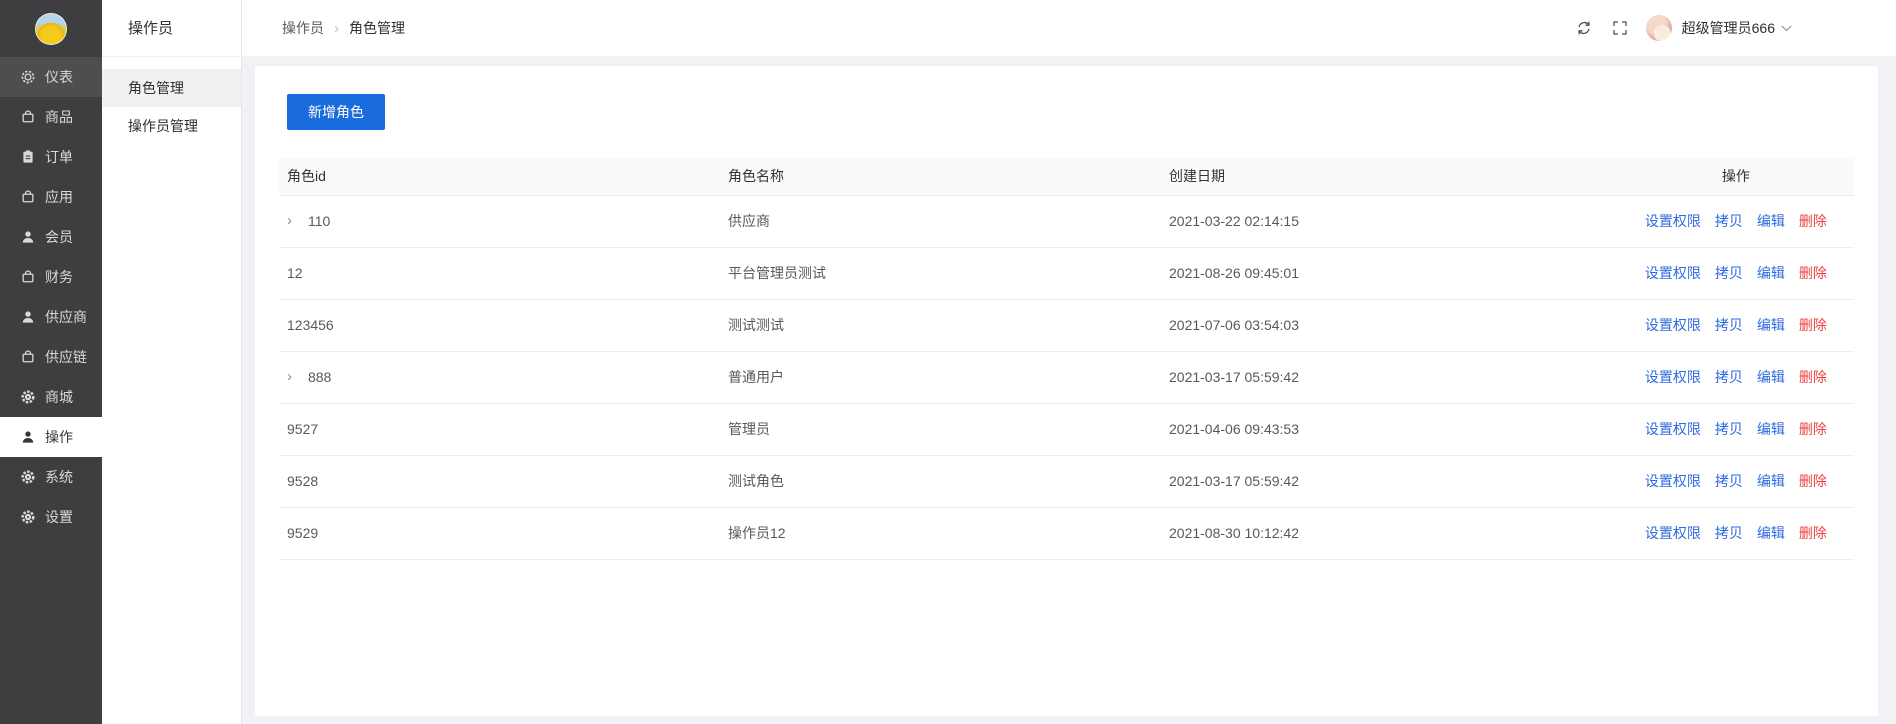 Image resolution: width=1896 pixels, height=724 pixels. Describe the element at coordinates (1728, 28) in the screenshot. I see `username-label: 超级管理员666` at that location.